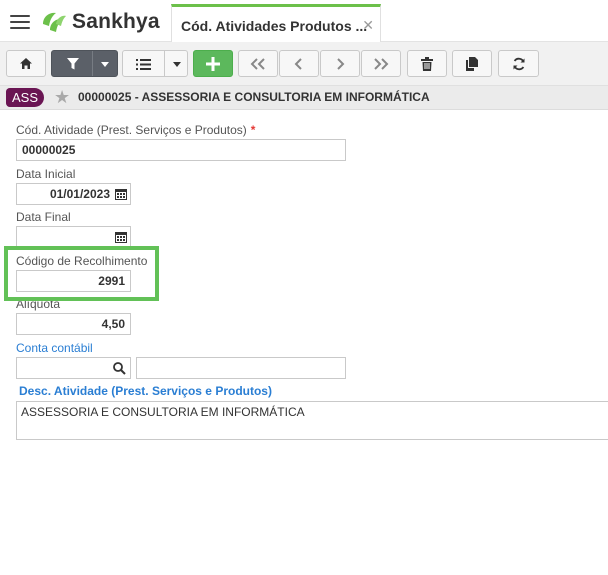  I want to click on refresh-button, so click(518, 63).